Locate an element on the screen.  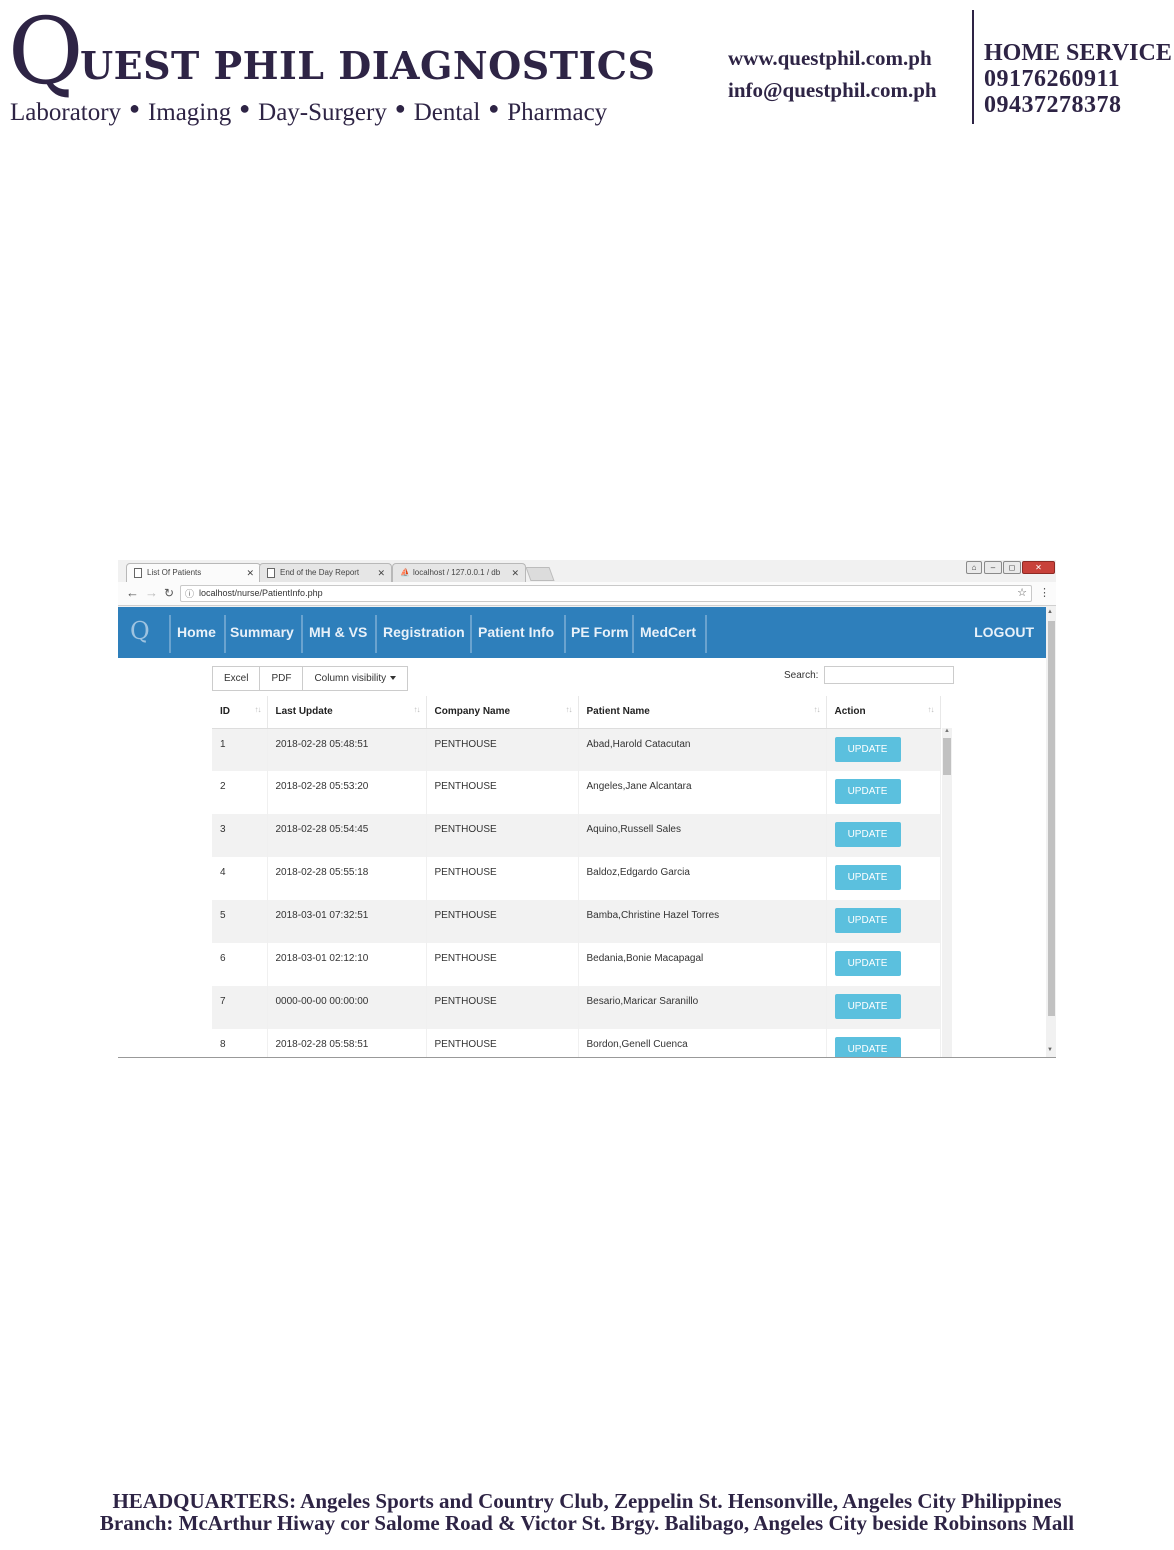
cell-patient-name: Baldoz,Edgardo Garcia is located at coordinates (702, 878).